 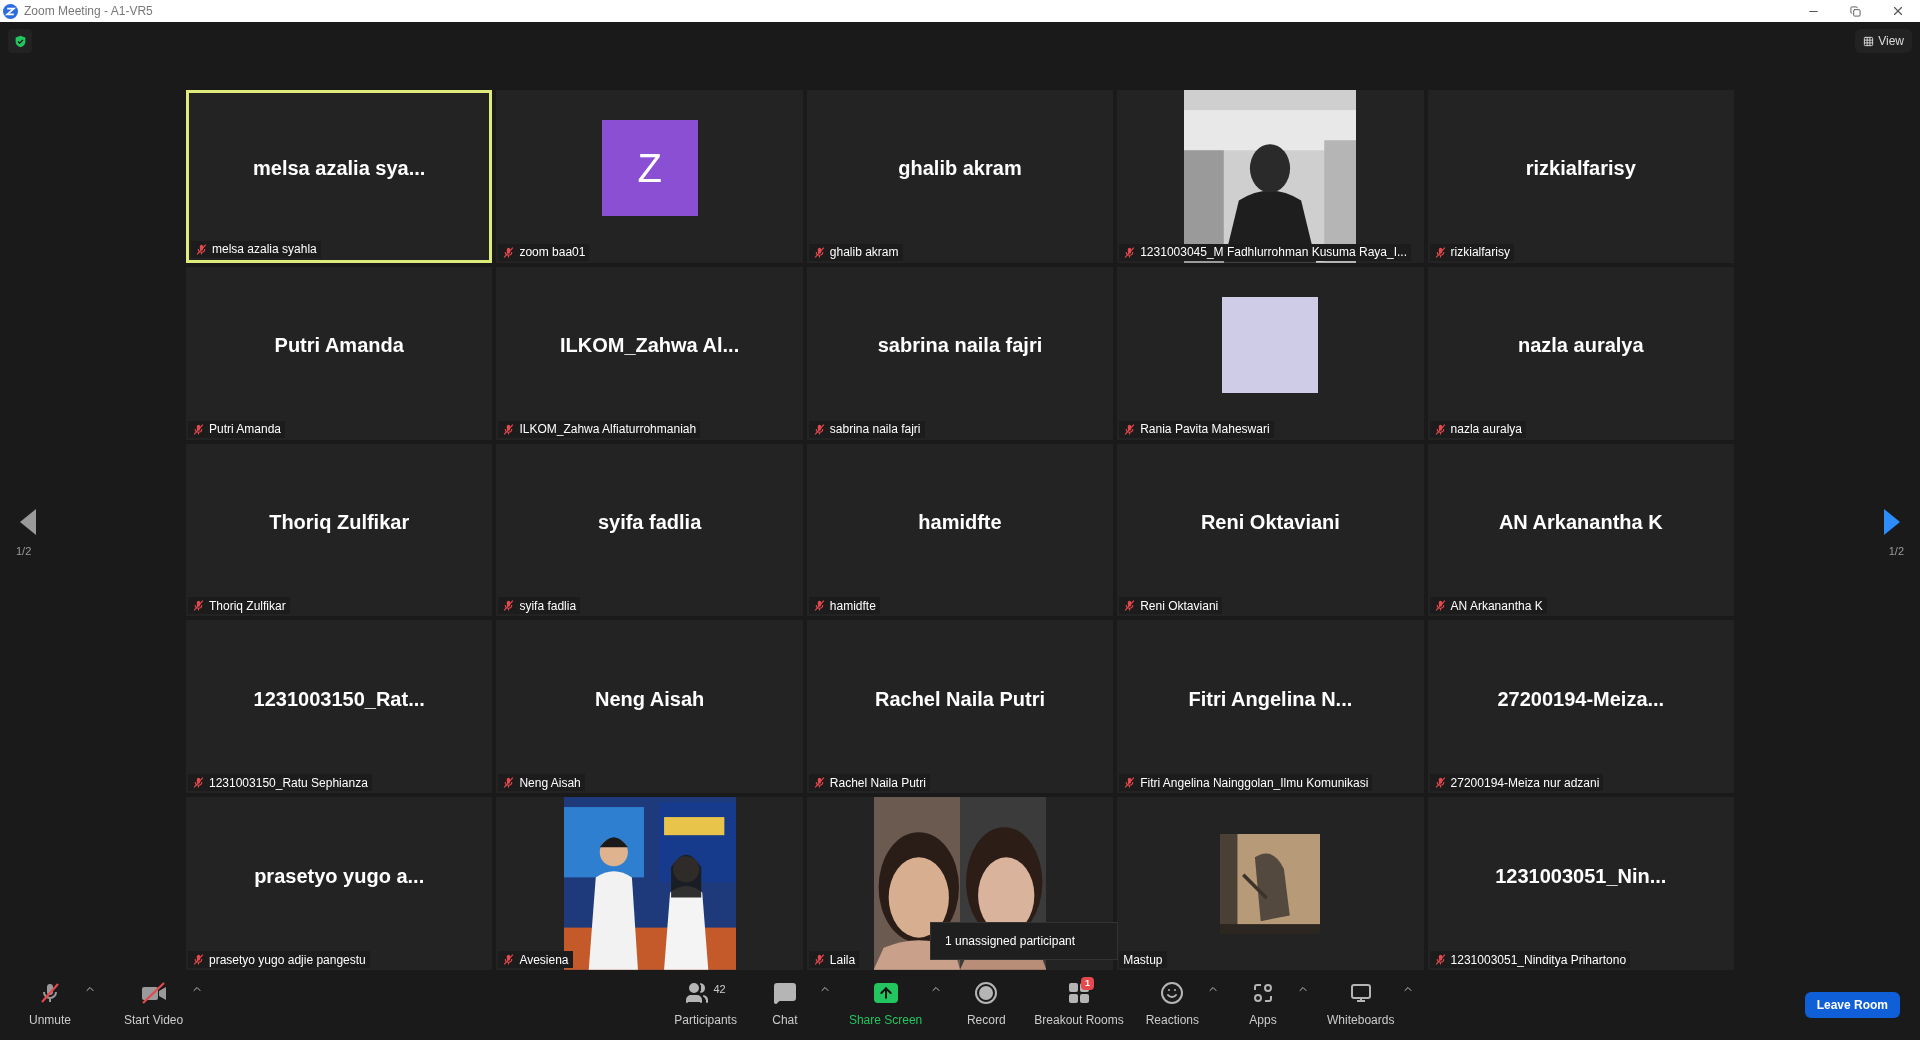 What do you see at coordinates (1361, 1020) in the screenshot?
I see `toolbar-label: Whiteboards` at bounding box center [1361, 1020].